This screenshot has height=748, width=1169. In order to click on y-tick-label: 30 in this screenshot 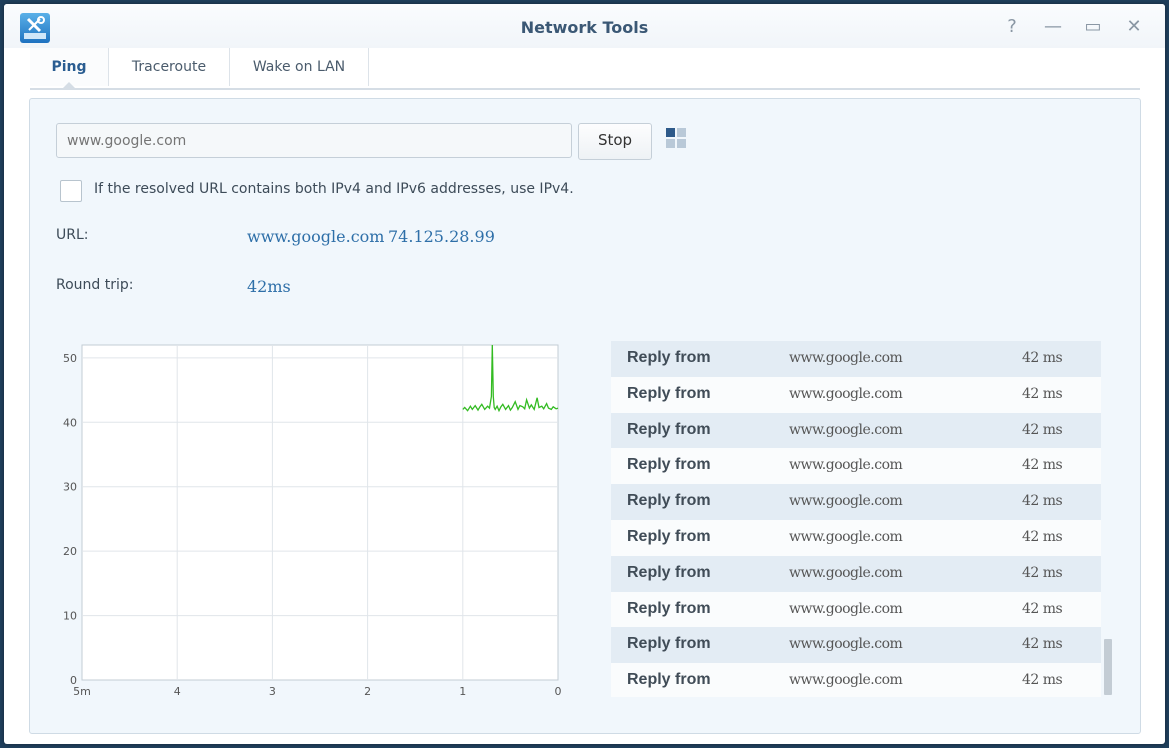, I will do `click(70, 487)`.